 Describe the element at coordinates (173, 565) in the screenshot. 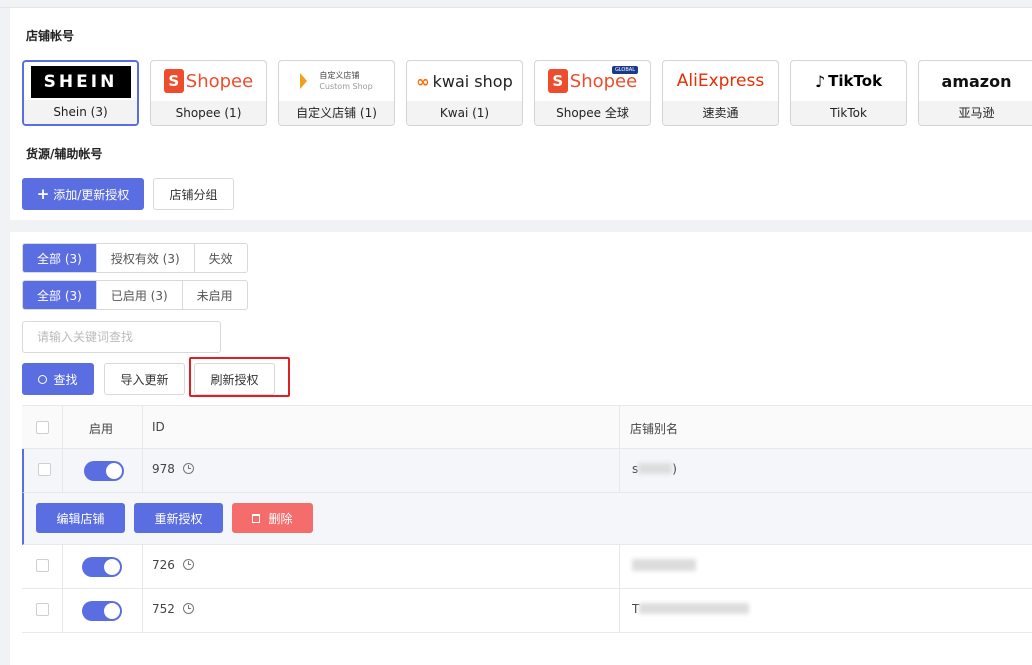

I see `row-id: 726` at that location.